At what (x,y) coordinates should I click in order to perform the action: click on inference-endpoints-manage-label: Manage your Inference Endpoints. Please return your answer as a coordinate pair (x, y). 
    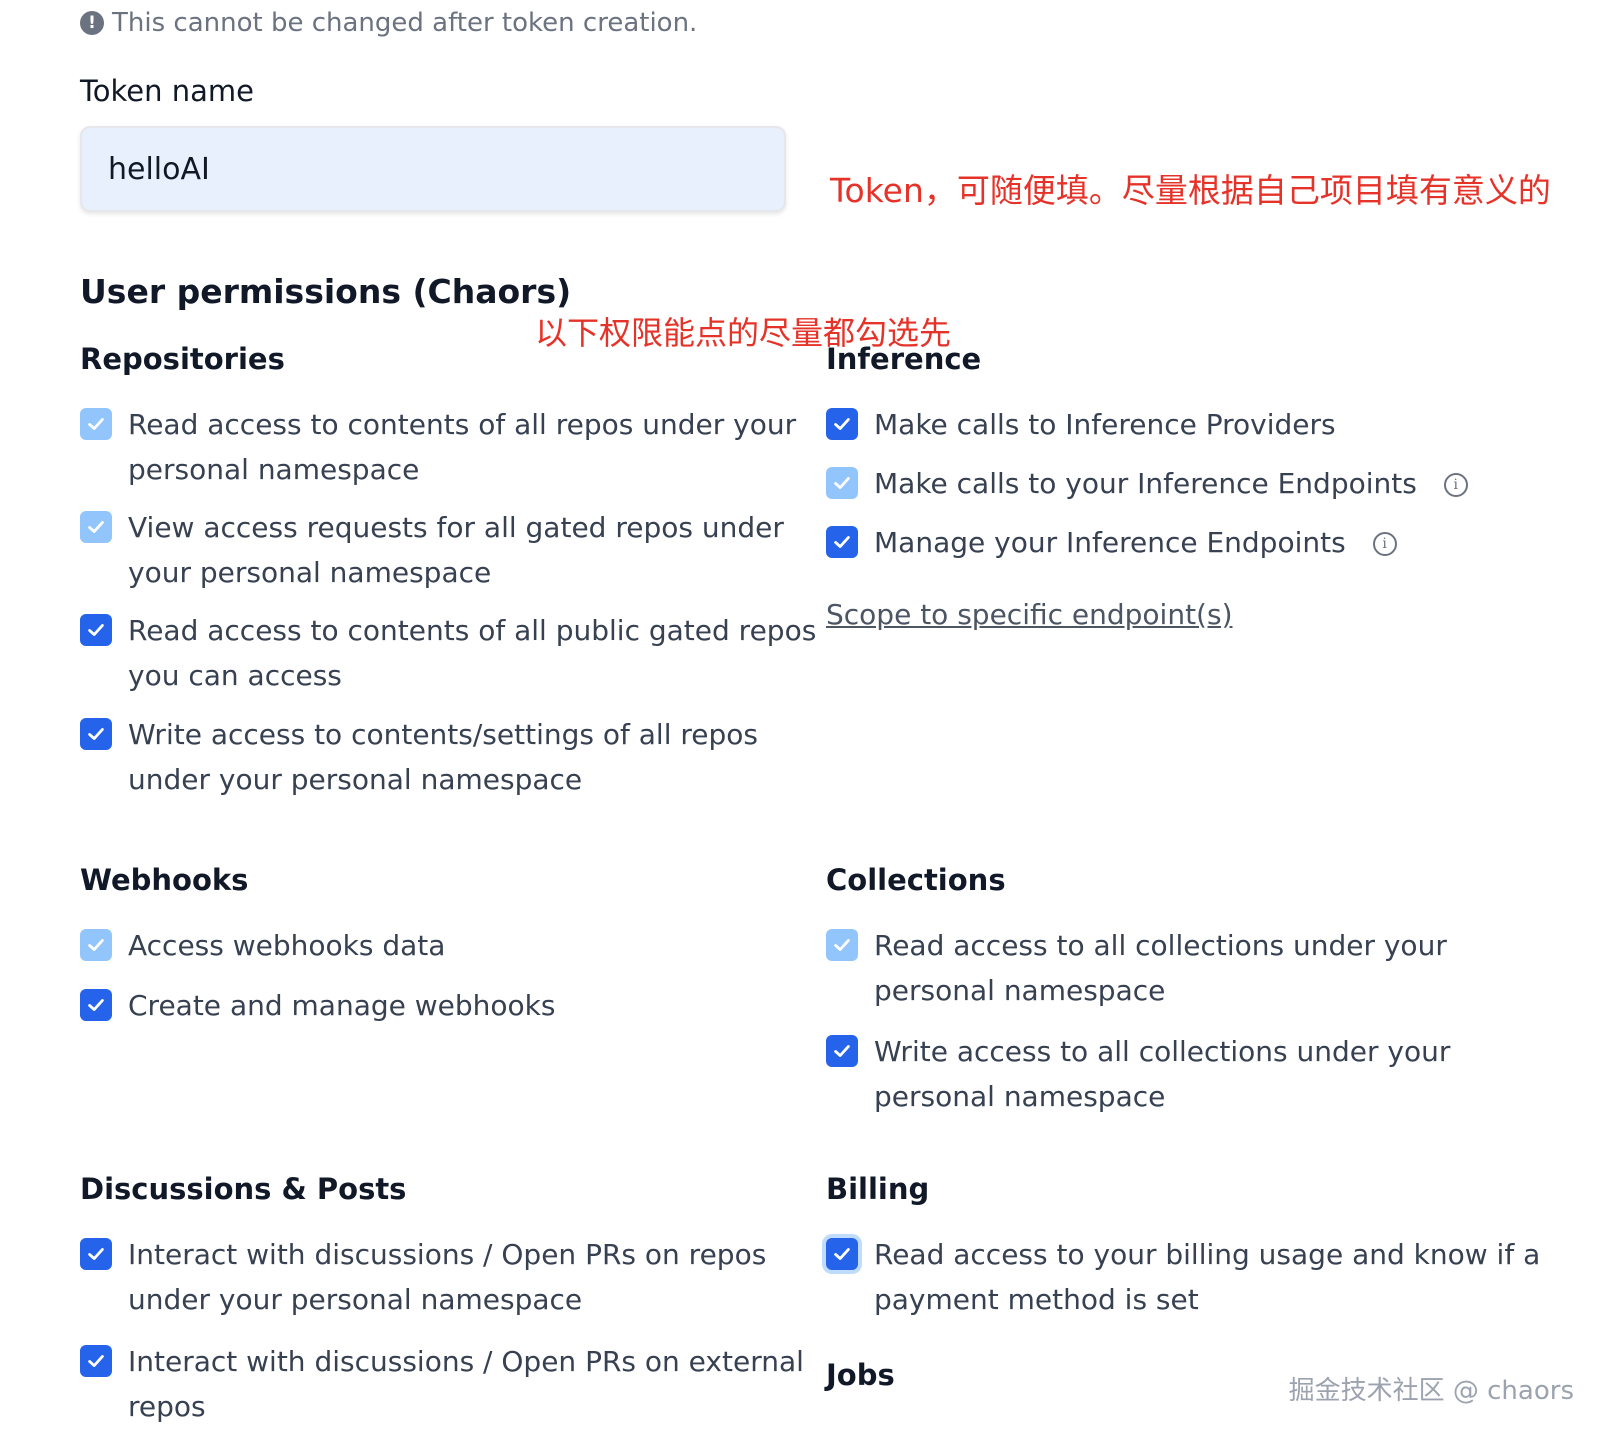
    Looking at the image, I should click on (1110, 542).